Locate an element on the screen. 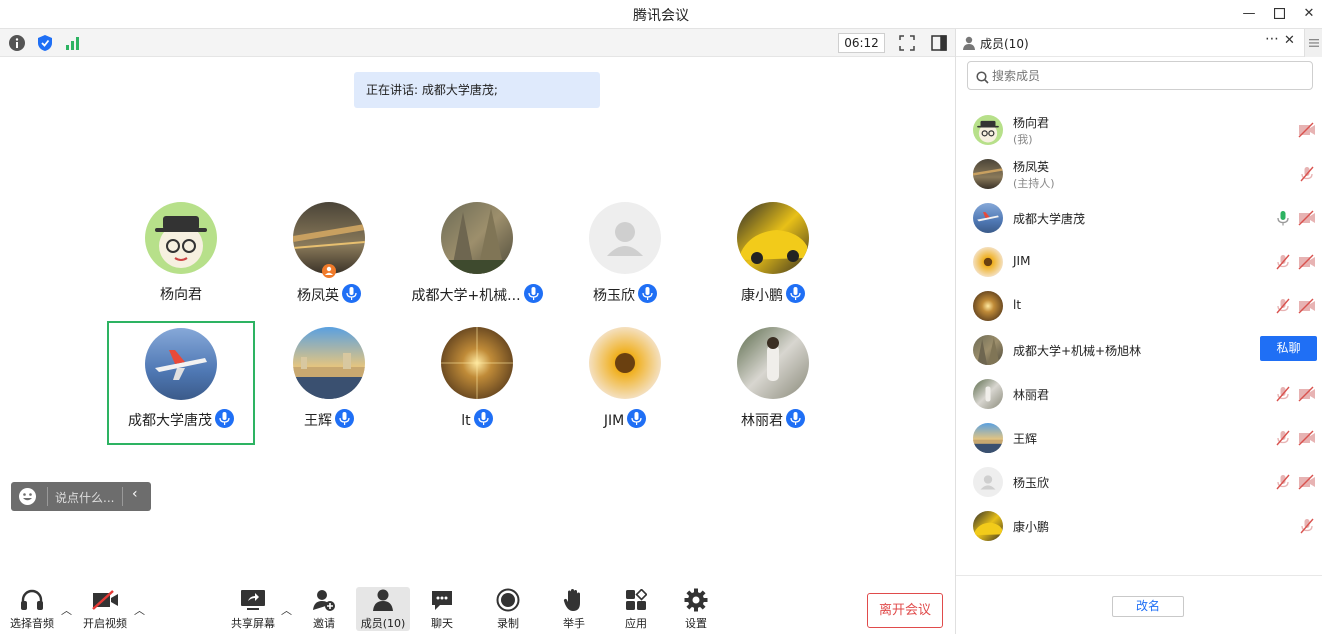 Image resolution: width=1322 pixels, height=634 pixels. security-shield-icon is located at coordinates (45, 43).